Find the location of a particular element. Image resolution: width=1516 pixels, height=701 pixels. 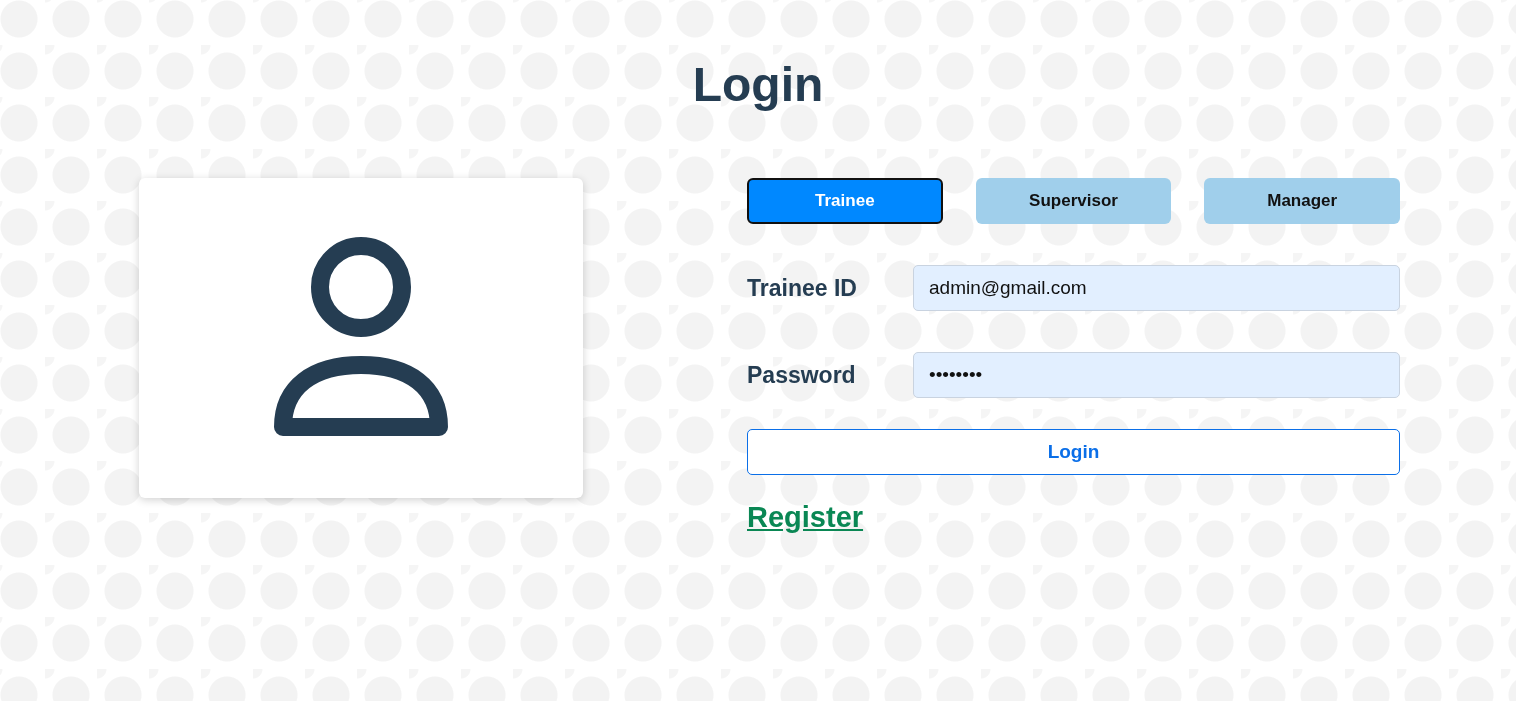

field-label: Trainee ID is located at coordinates (802, 288).